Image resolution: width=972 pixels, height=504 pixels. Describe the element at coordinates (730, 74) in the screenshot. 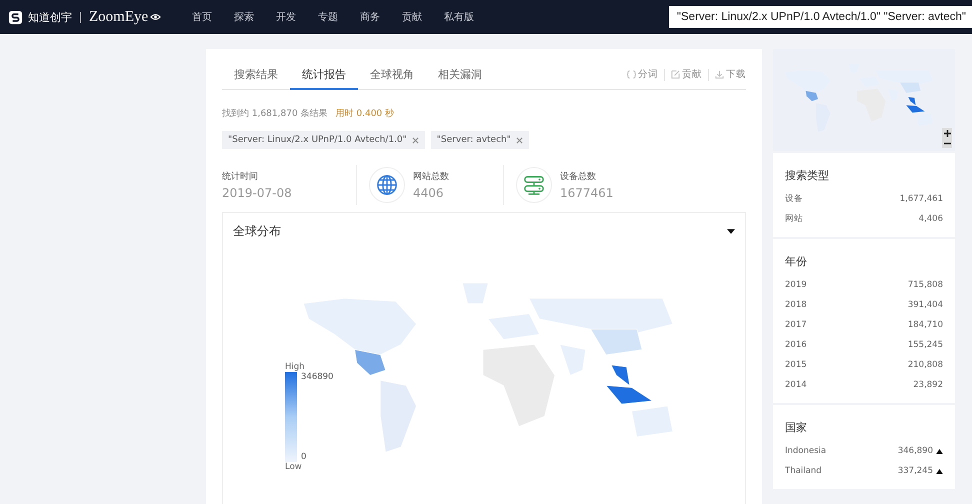

I see `action-link: 下载` at that location.